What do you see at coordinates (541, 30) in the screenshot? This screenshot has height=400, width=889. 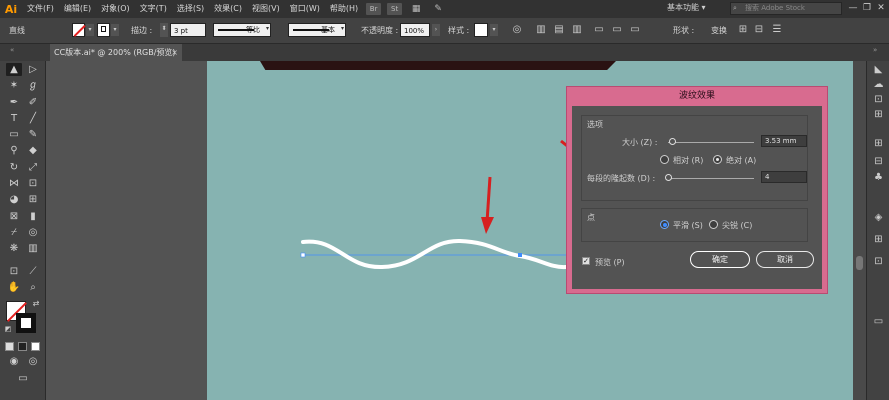 I see `align-icon: ▥` at bounding box center [541, 30].